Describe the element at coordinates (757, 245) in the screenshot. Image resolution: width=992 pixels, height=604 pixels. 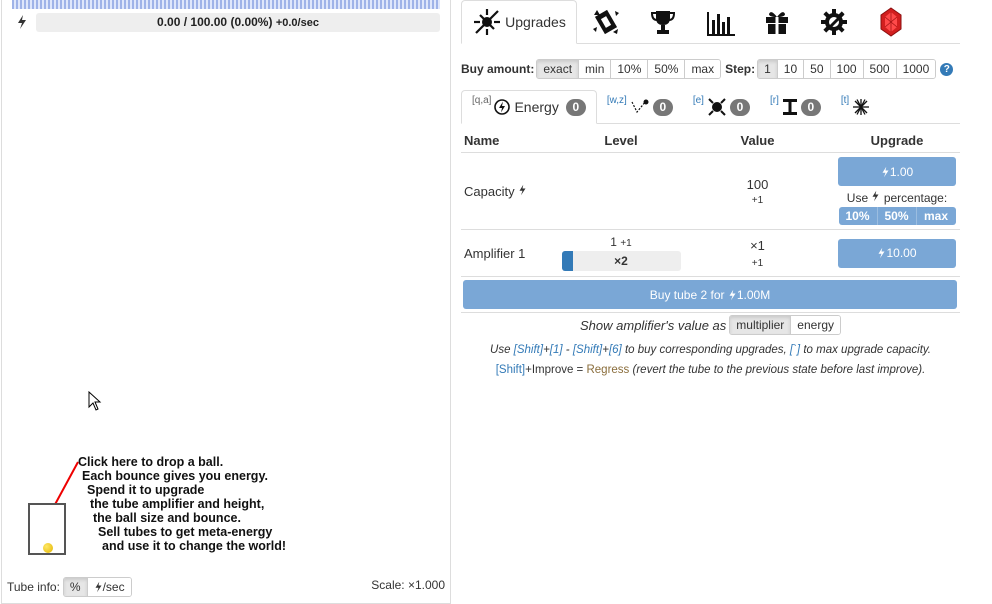
I see `amplifier-value-main: ×1` at that location.